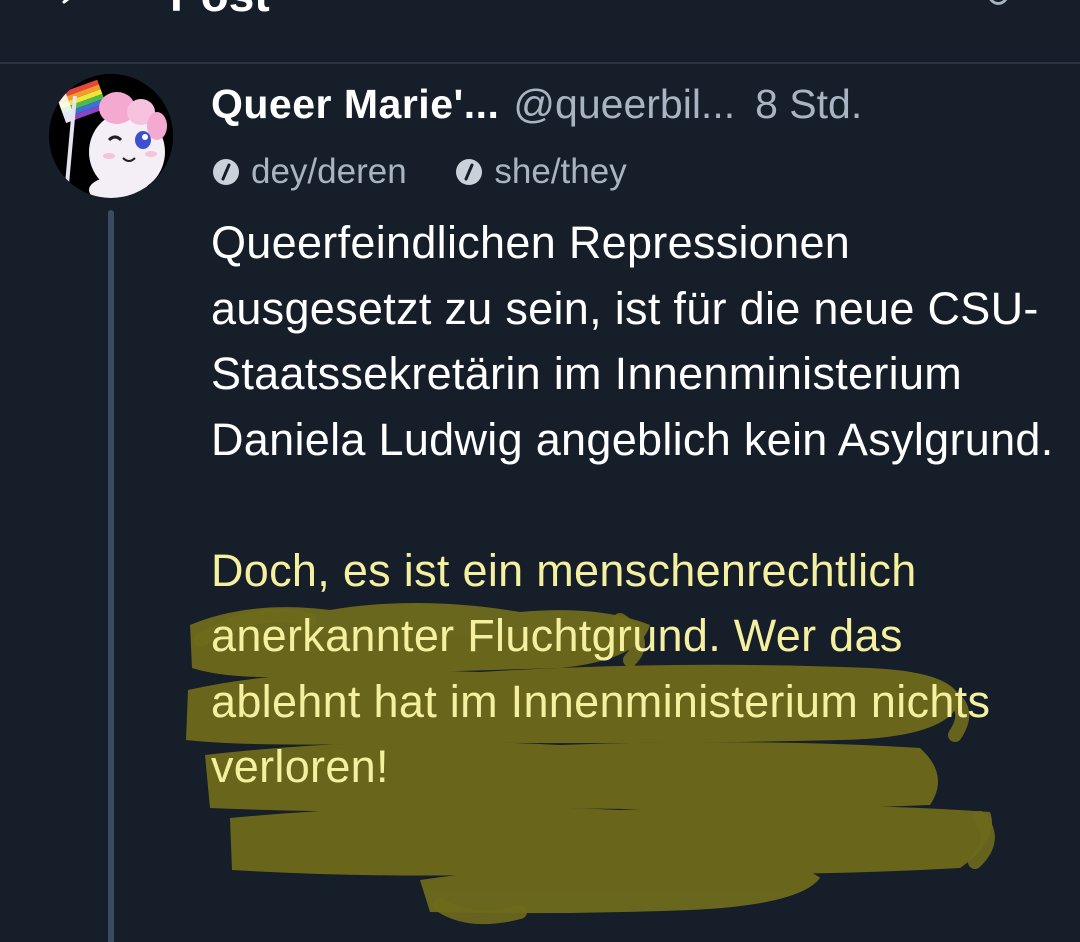 This screenshot has width=1080, height=942. I want to click on post-timestamp: 8 Std., so click(808, 104).